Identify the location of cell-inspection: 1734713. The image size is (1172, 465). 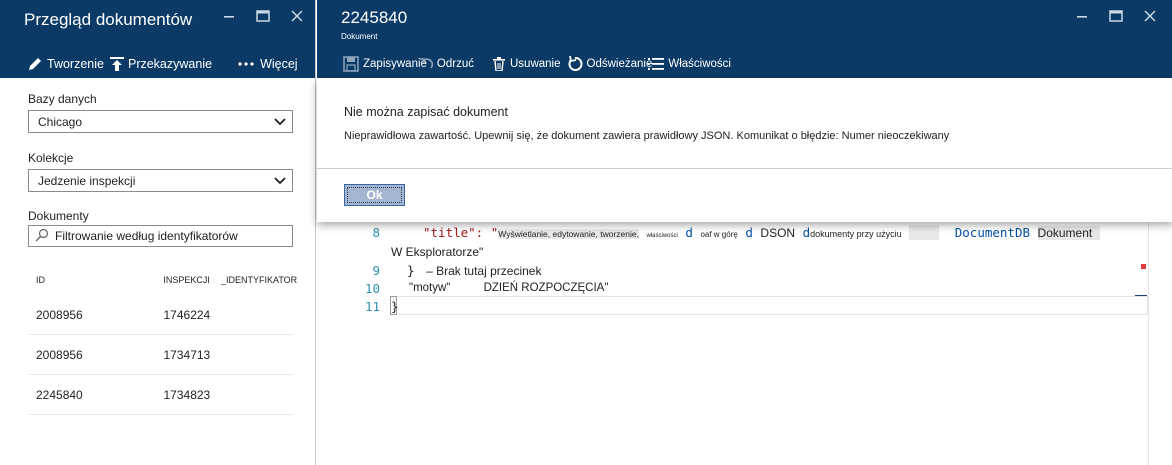
(187, 354).